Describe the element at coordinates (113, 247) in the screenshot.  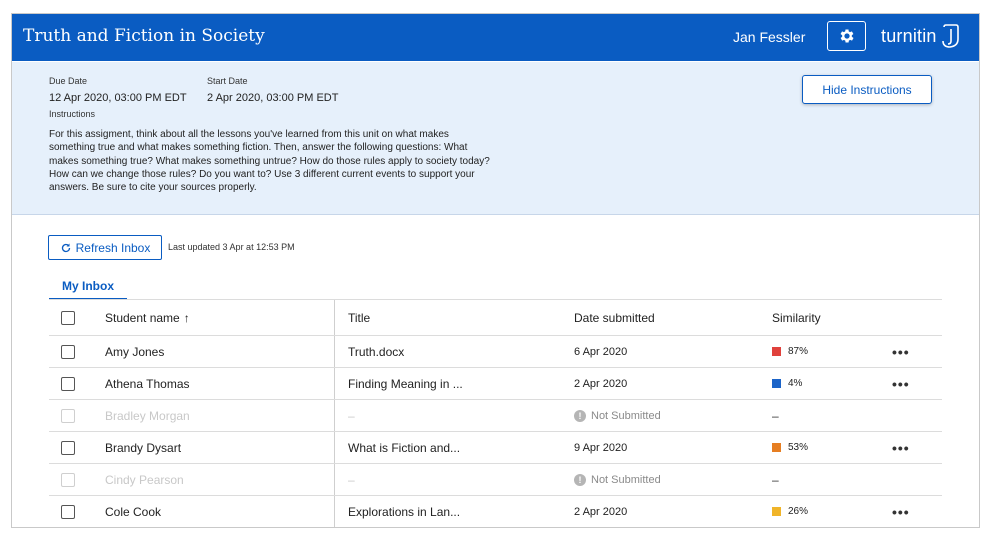
I see `refresh-inbox-label: Refresh Inbox` at that location.